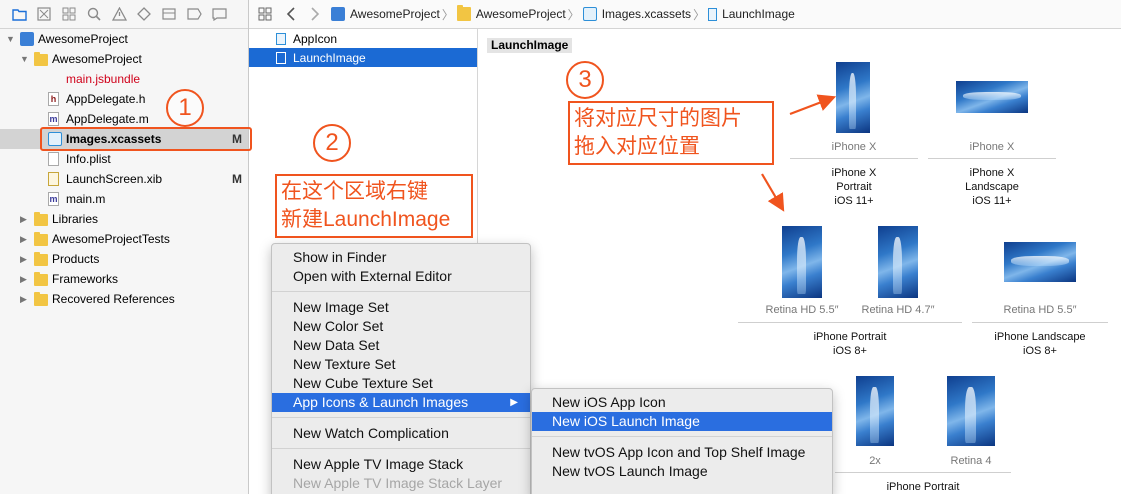 This screenshot has width=1121, height=494. Describe the element at coordinates (773, 192) in the screenshot. I see `arrow-to-ios8` at that location.